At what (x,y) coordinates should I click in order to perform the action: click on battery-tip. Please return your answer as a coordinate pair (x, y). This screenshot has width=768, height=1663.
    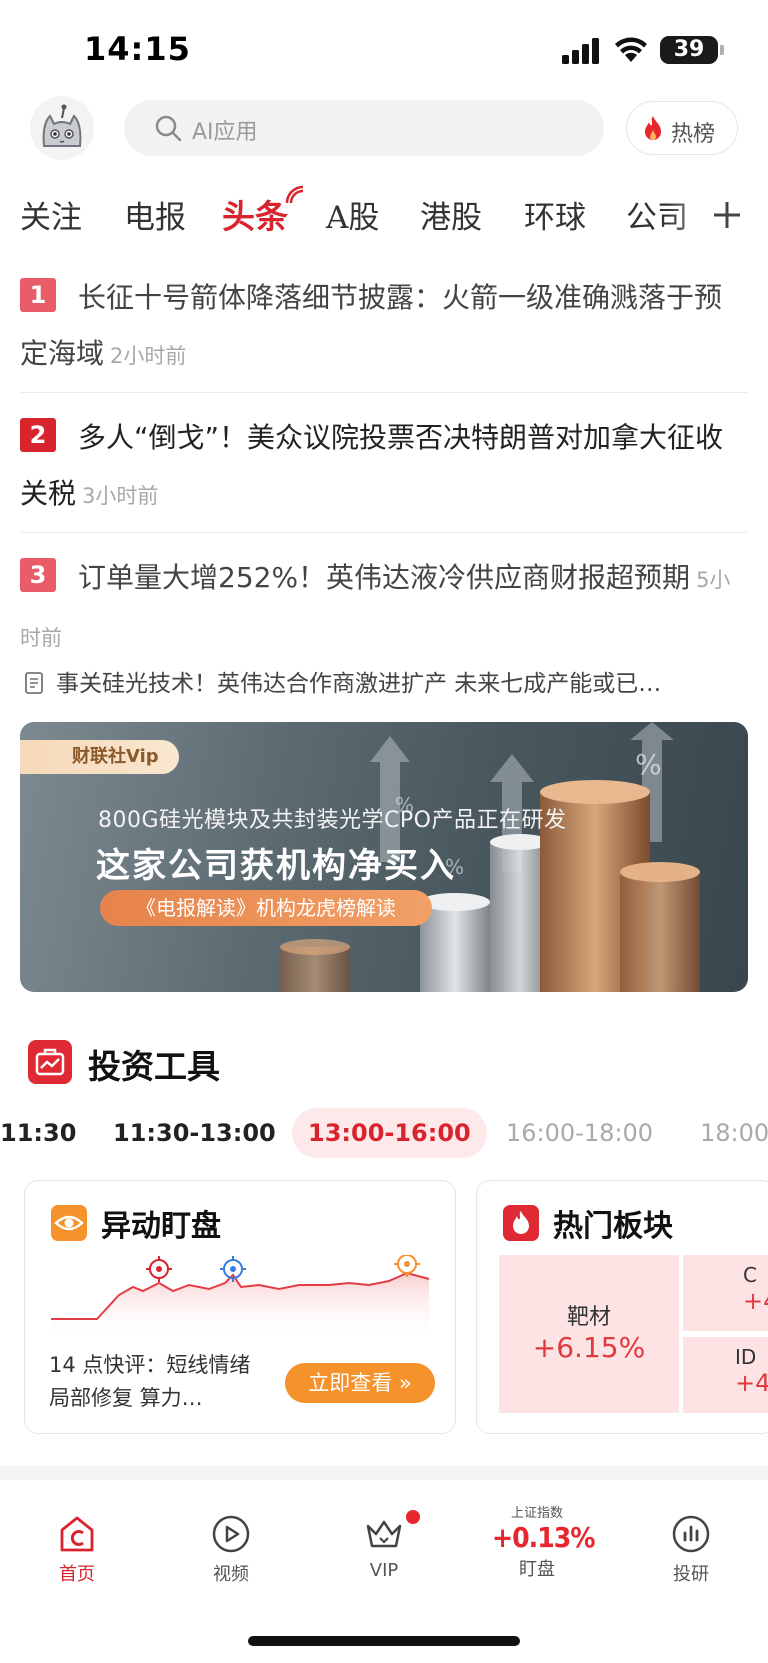
    Looking at the image, I should click on (722, 50).